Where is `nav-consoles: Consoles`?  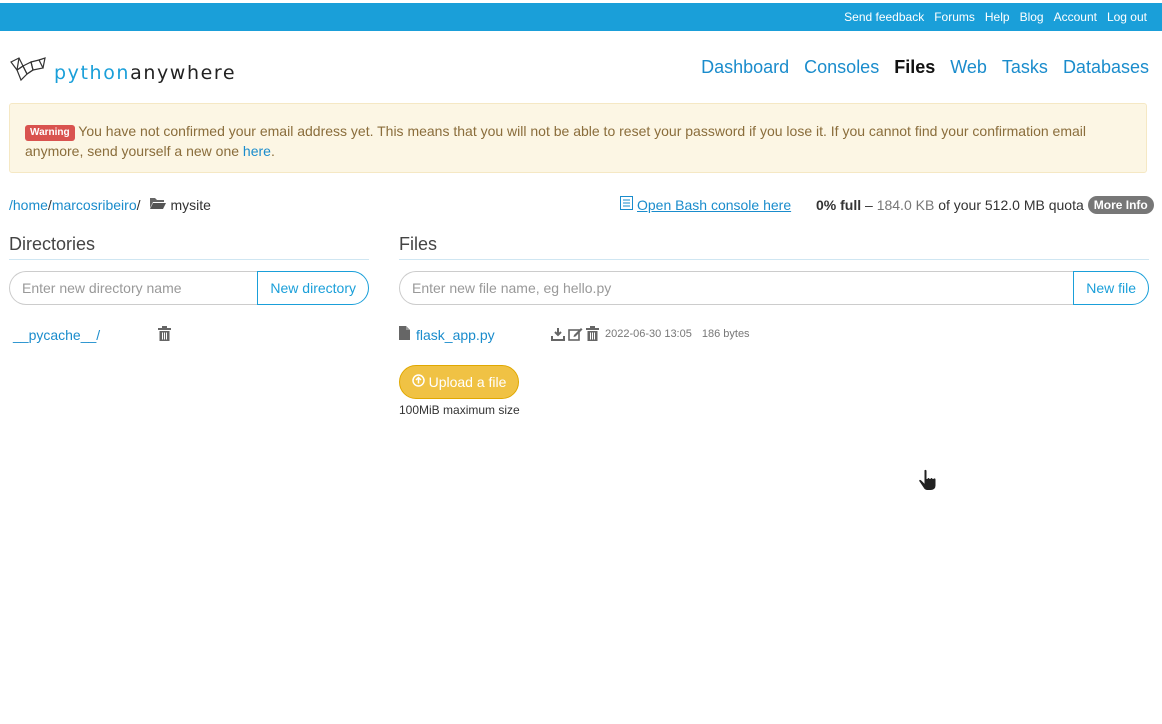 nav-consoles: Consoles is located at coordinates (841, 67).